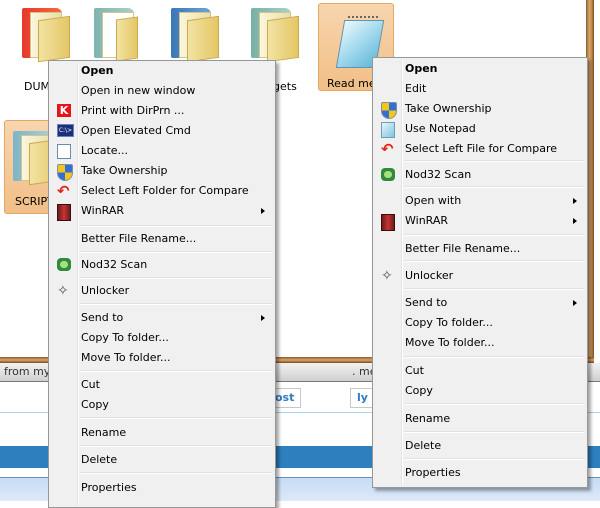  Describe the element at coordinates (64, 151) in the screenshot. I see `locate-icon` at that location.